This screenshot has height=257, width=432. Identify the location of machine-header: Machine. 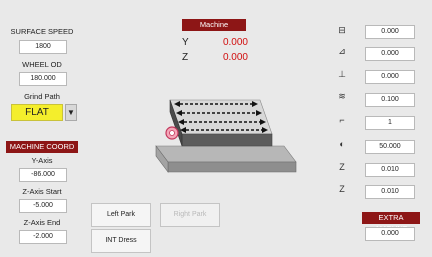
(214, 25).